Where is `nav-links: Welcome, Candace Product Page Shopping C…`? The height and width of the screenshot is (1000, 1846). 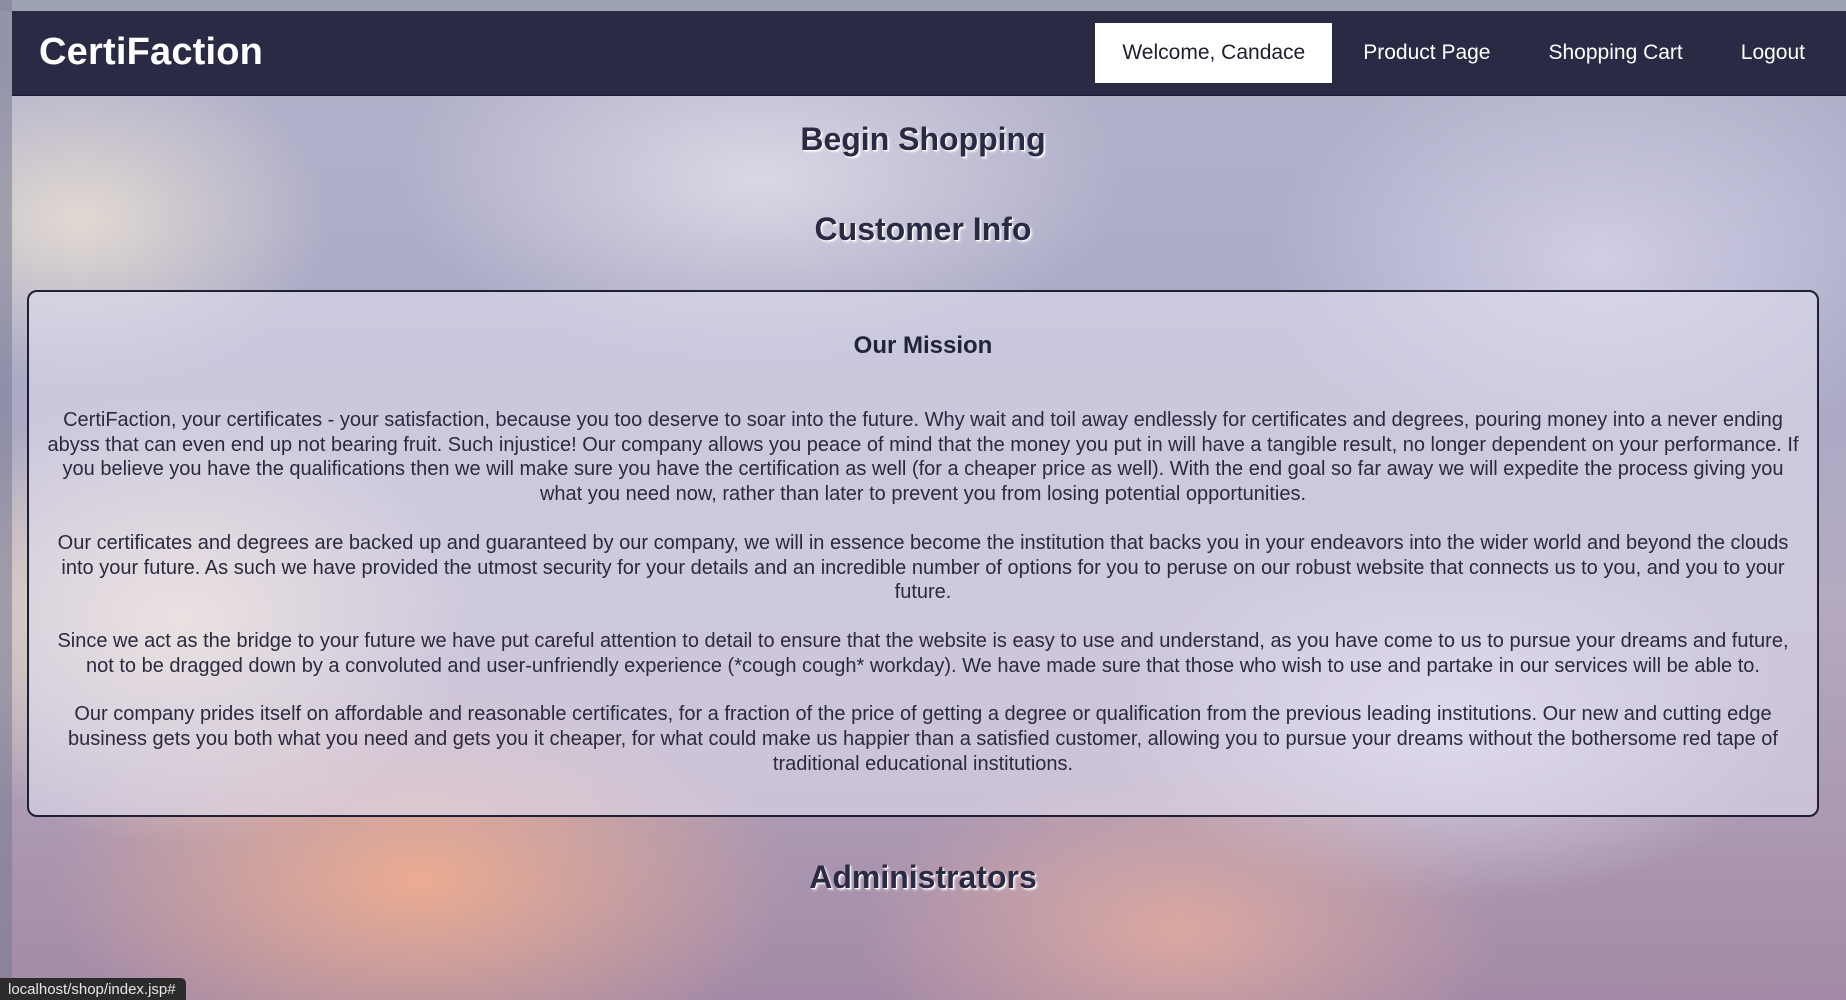
nav-links: Welcome, Candace Product Page Shopping C… is located at coordinates (1464, 53).